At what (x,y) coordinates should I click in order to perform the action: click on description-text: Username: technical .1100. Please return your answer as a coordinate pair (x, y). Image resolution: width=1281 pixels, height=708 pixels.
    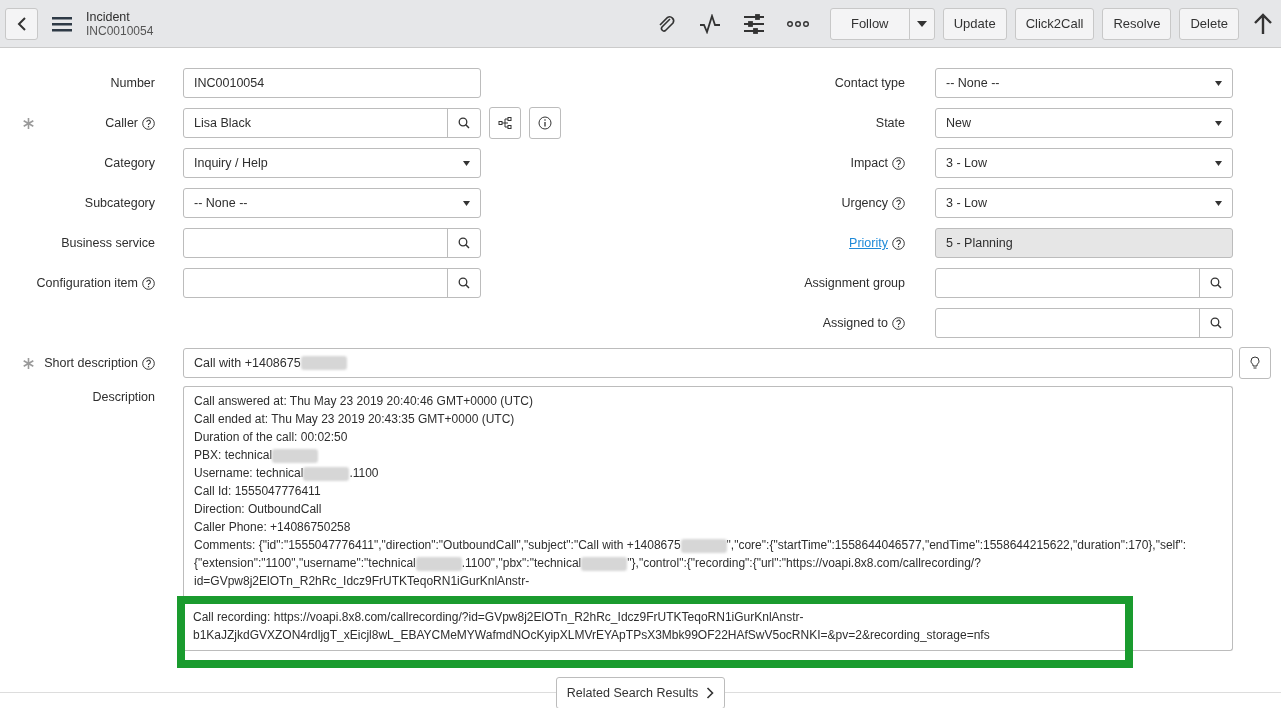
    Looking at the image, I should click on (287, 473).